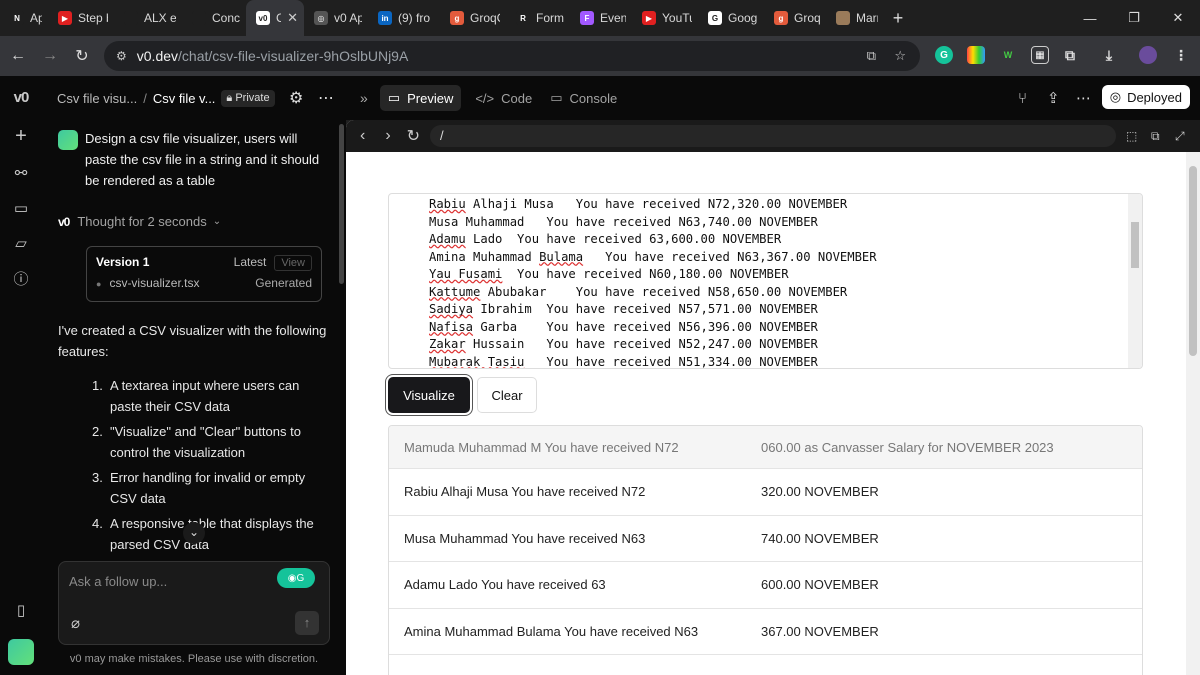 Image resolution: width=1200 pixels, height=675 pixels. What do you see at coordinates (507, 395) in the screenshot?
I see `clear-button: Clear` at bounding box center [507, 395].